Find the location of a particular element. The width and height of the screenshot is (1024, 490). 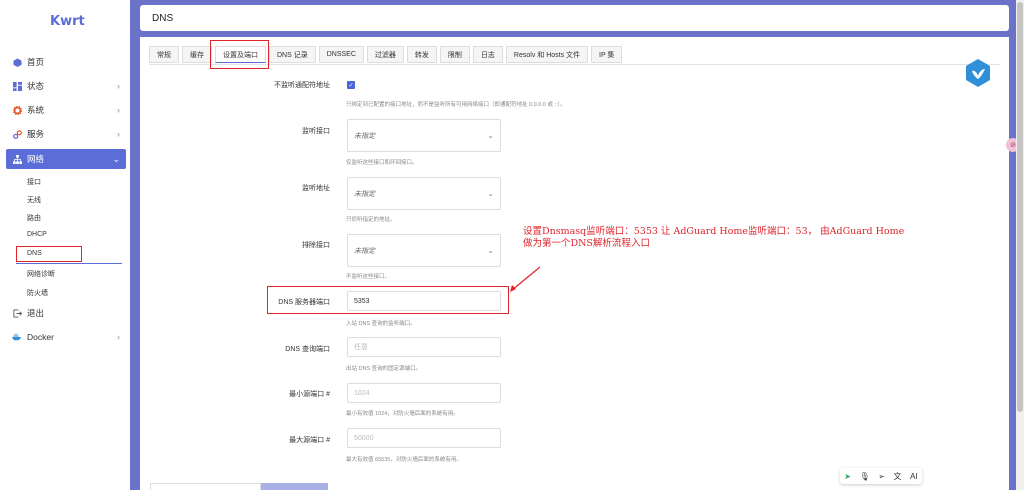

pin-icon: ➤ is located at coordinates (847, 476).